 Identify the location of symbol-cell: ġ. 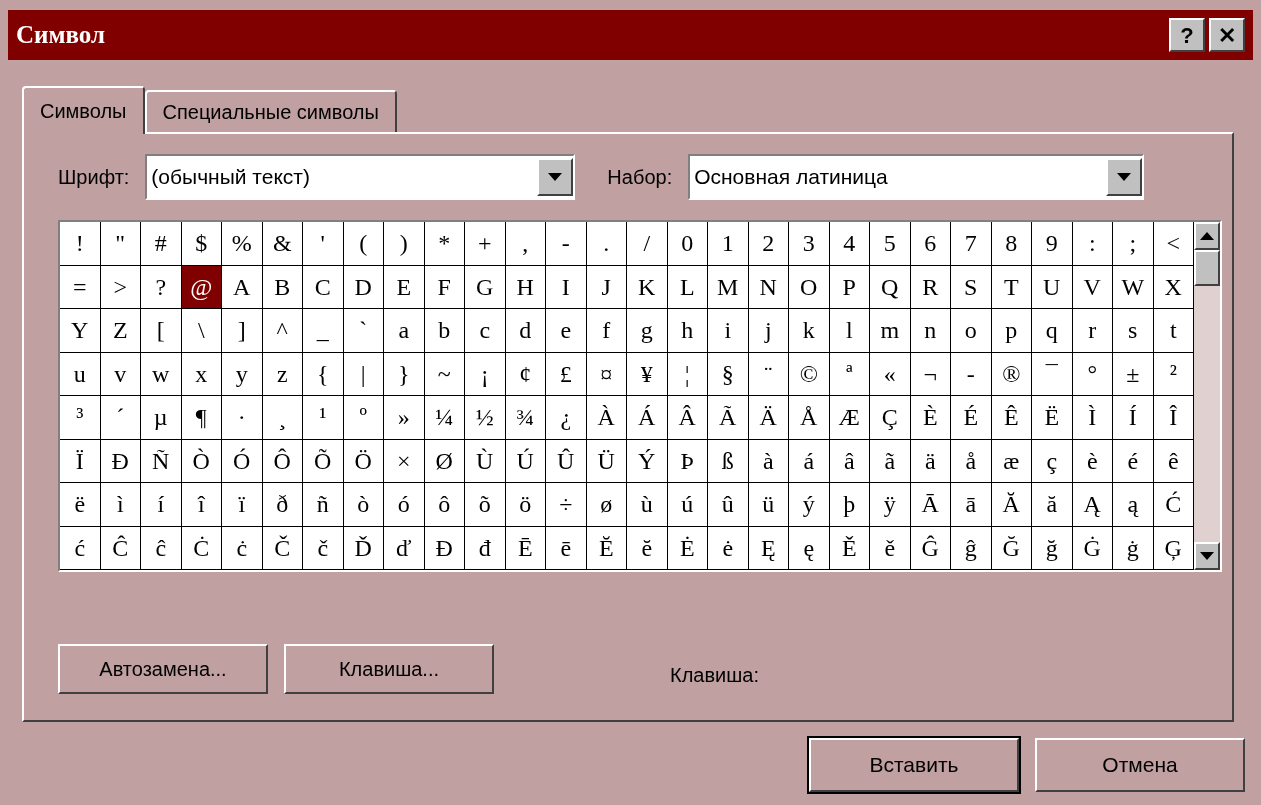
(1133, 548).